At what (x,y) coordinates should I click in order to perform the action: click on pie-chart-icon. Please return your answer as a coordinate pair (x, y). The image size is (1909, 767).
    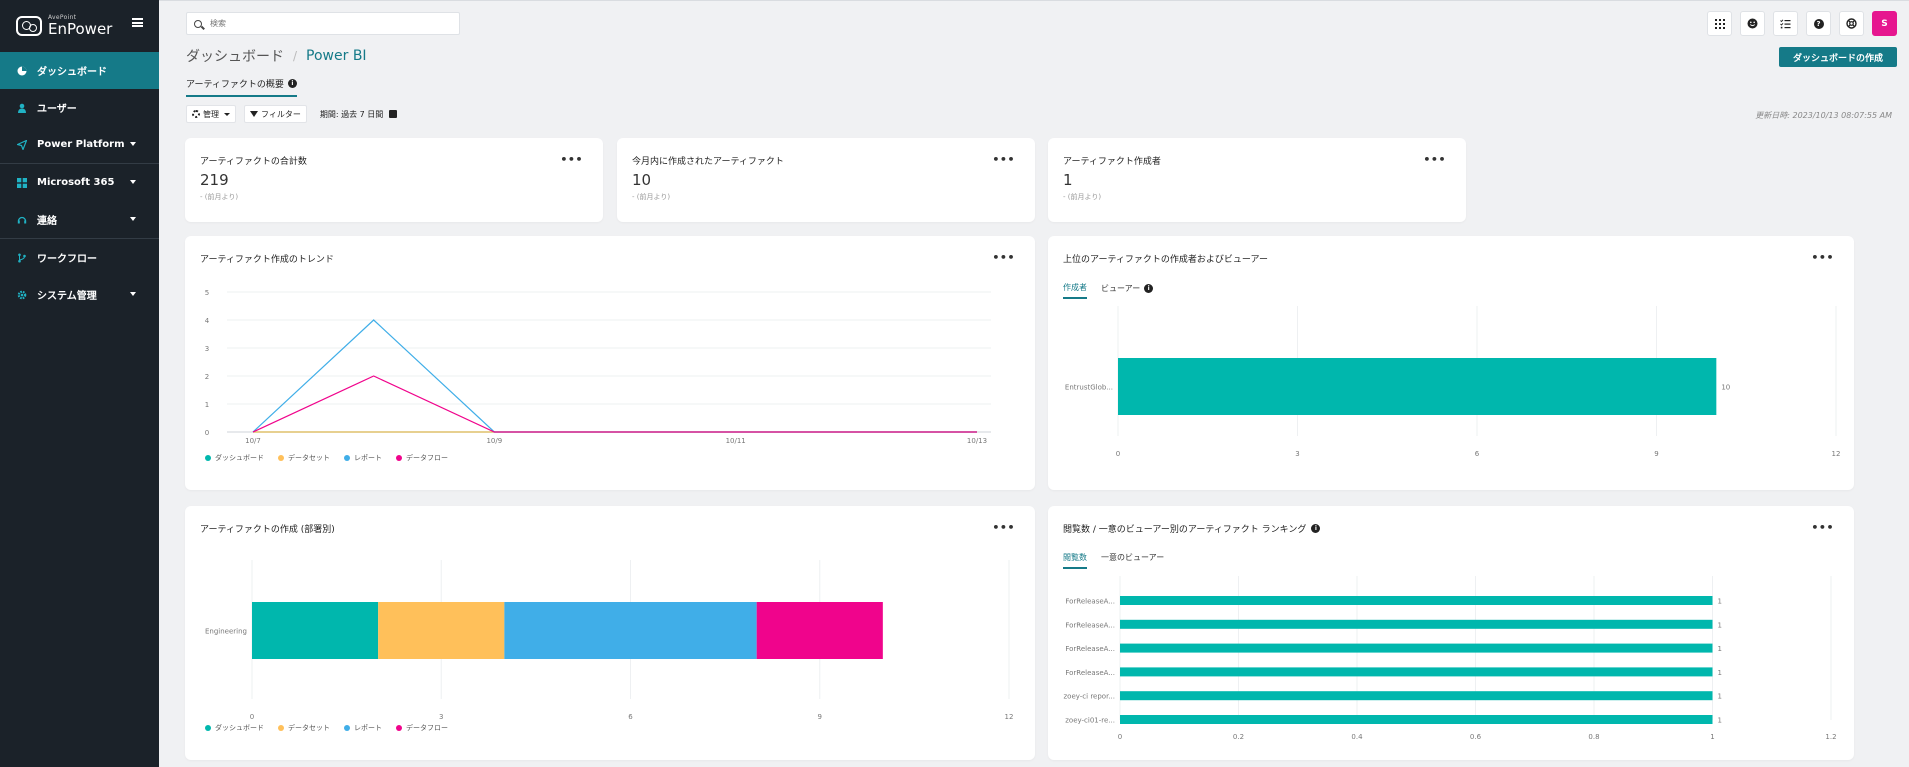
    Looking at the image, I should click on (22, 71).